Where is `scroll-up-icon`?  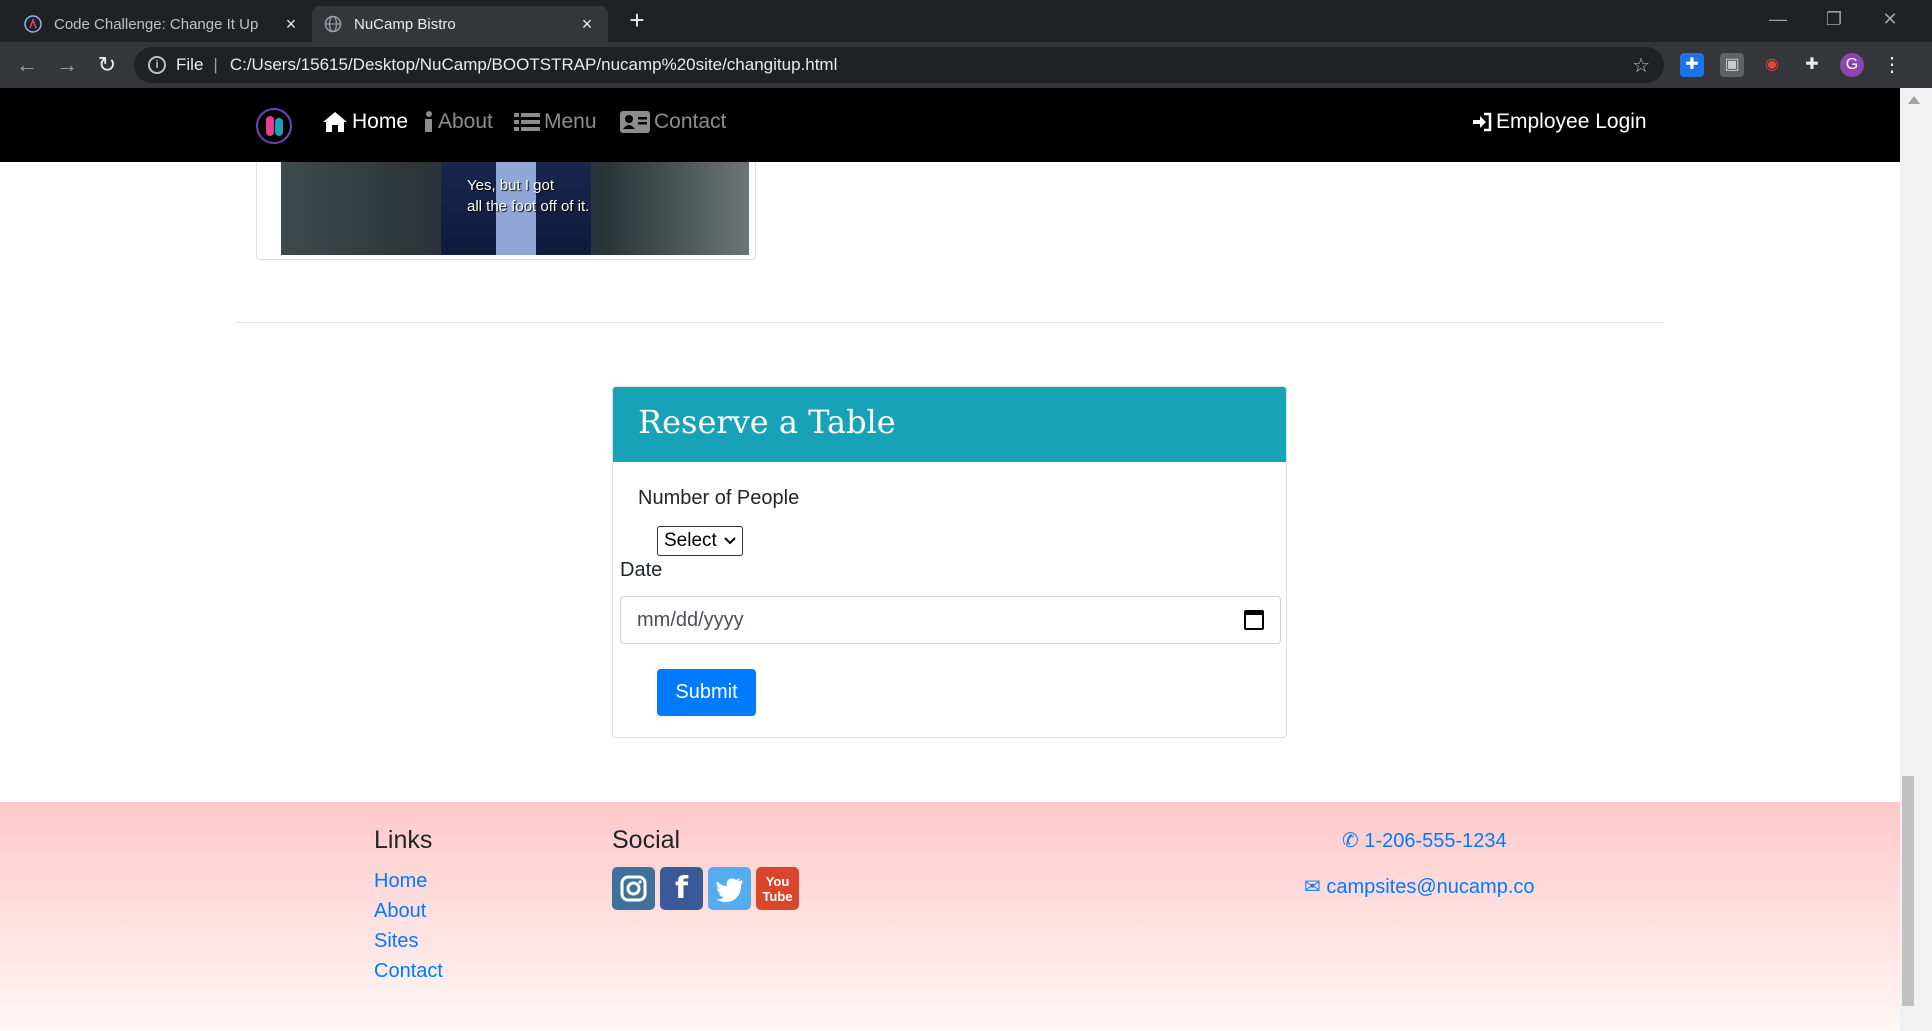
scroll-up-icon is located at coordinates (1914, 100).